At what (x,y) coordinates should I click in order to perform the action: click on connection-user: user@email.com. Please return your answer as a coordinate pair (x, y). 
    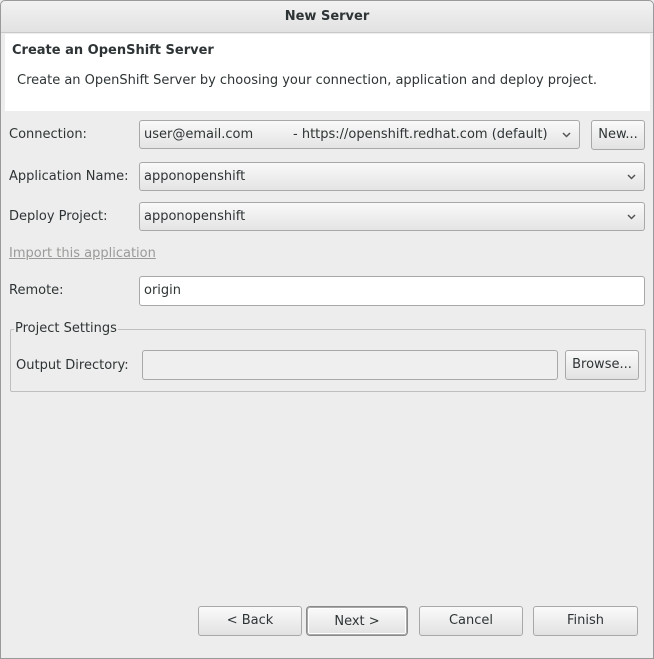
    Looking at the image, I should click on (199, 134).